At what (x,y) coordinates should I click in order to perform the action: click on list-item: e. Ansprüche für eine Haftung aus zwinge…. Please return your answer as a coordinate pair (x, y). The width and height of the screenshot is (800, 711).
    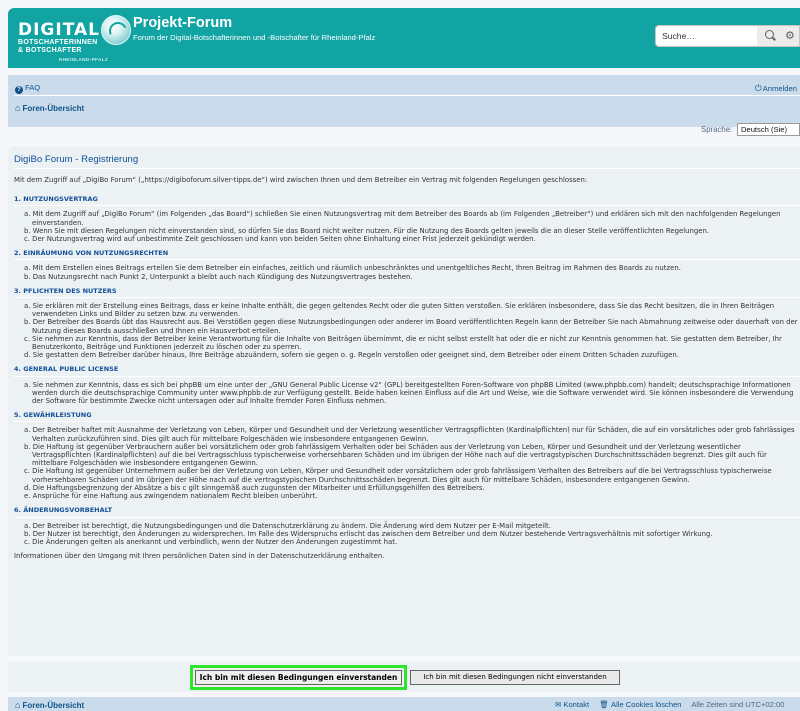
    Looking at the image, I should click on (171, 496).